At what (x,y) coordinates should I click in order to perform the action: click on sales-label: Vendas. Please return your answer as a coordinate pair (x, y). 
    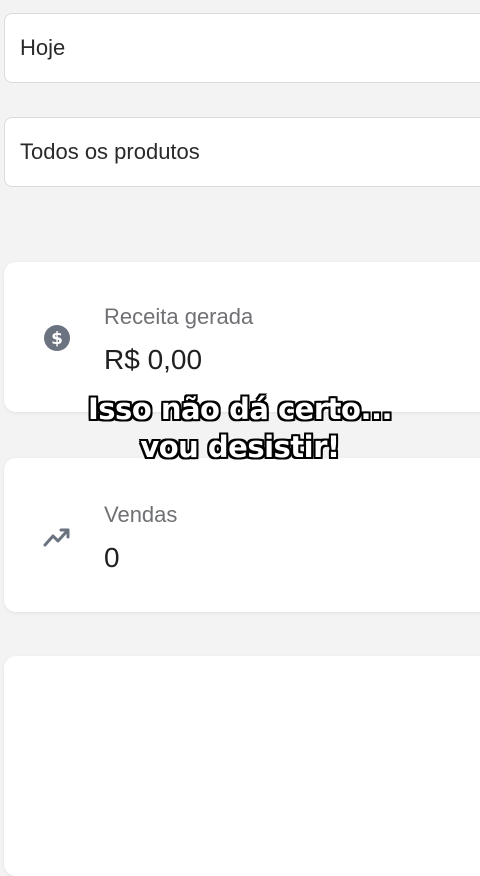
    Looking at the image, I should click on (141, 514).